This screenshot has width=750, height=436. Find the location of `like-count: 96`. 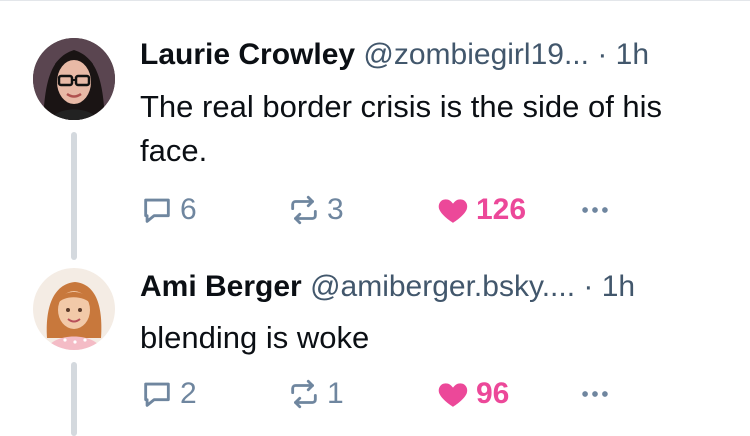

like-count: 96 is located at coordinates (493, 393).